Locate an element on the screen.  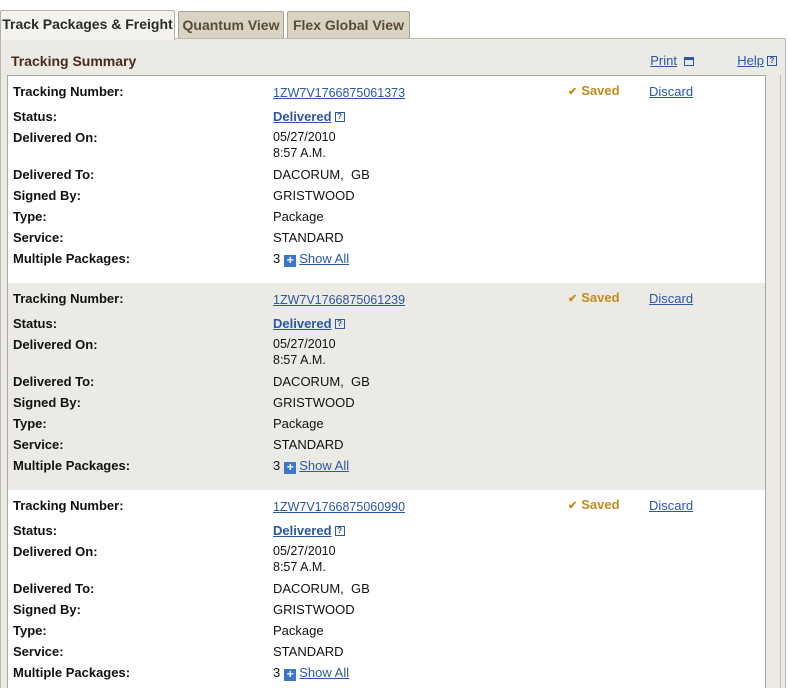
tab-quantum-view: Quantum View is located at coordinates (231, 25).